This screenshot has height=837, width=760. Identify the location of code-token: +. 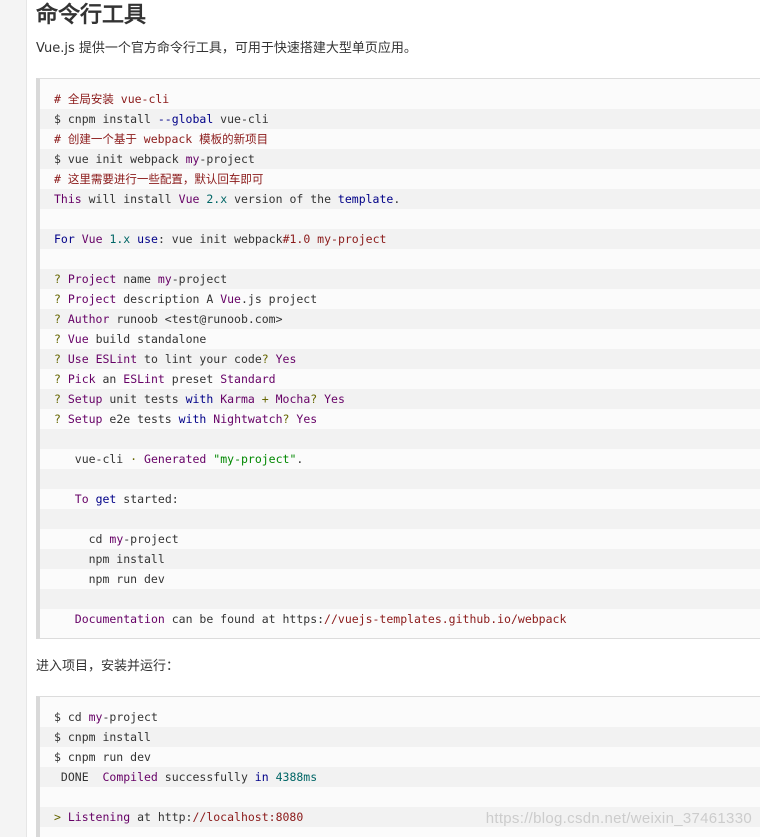
(265, 399).